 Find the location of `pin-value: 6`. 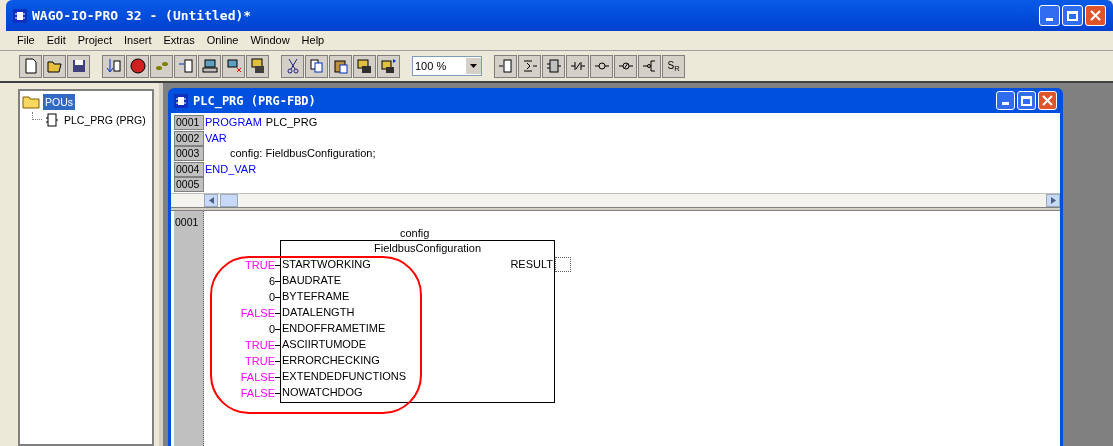

pin-value: 6 is located at coordinates (271, 281).